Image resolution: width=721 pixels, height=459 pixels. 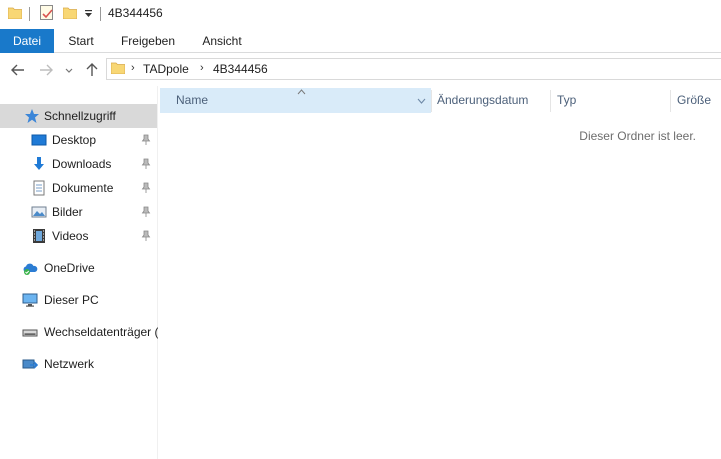 I want to click on download-icon, so click(x=39, y=163).